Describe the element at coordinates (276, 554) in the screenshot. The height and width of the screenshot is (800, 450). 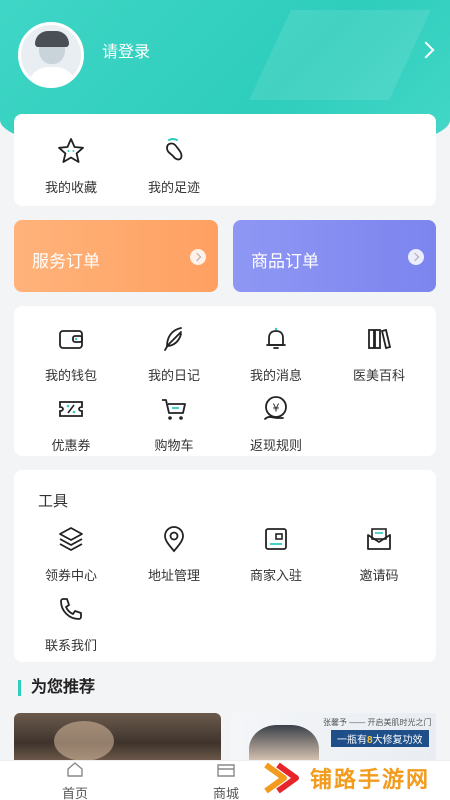
I see `merchant-join-item: 商家入驻` at that location.